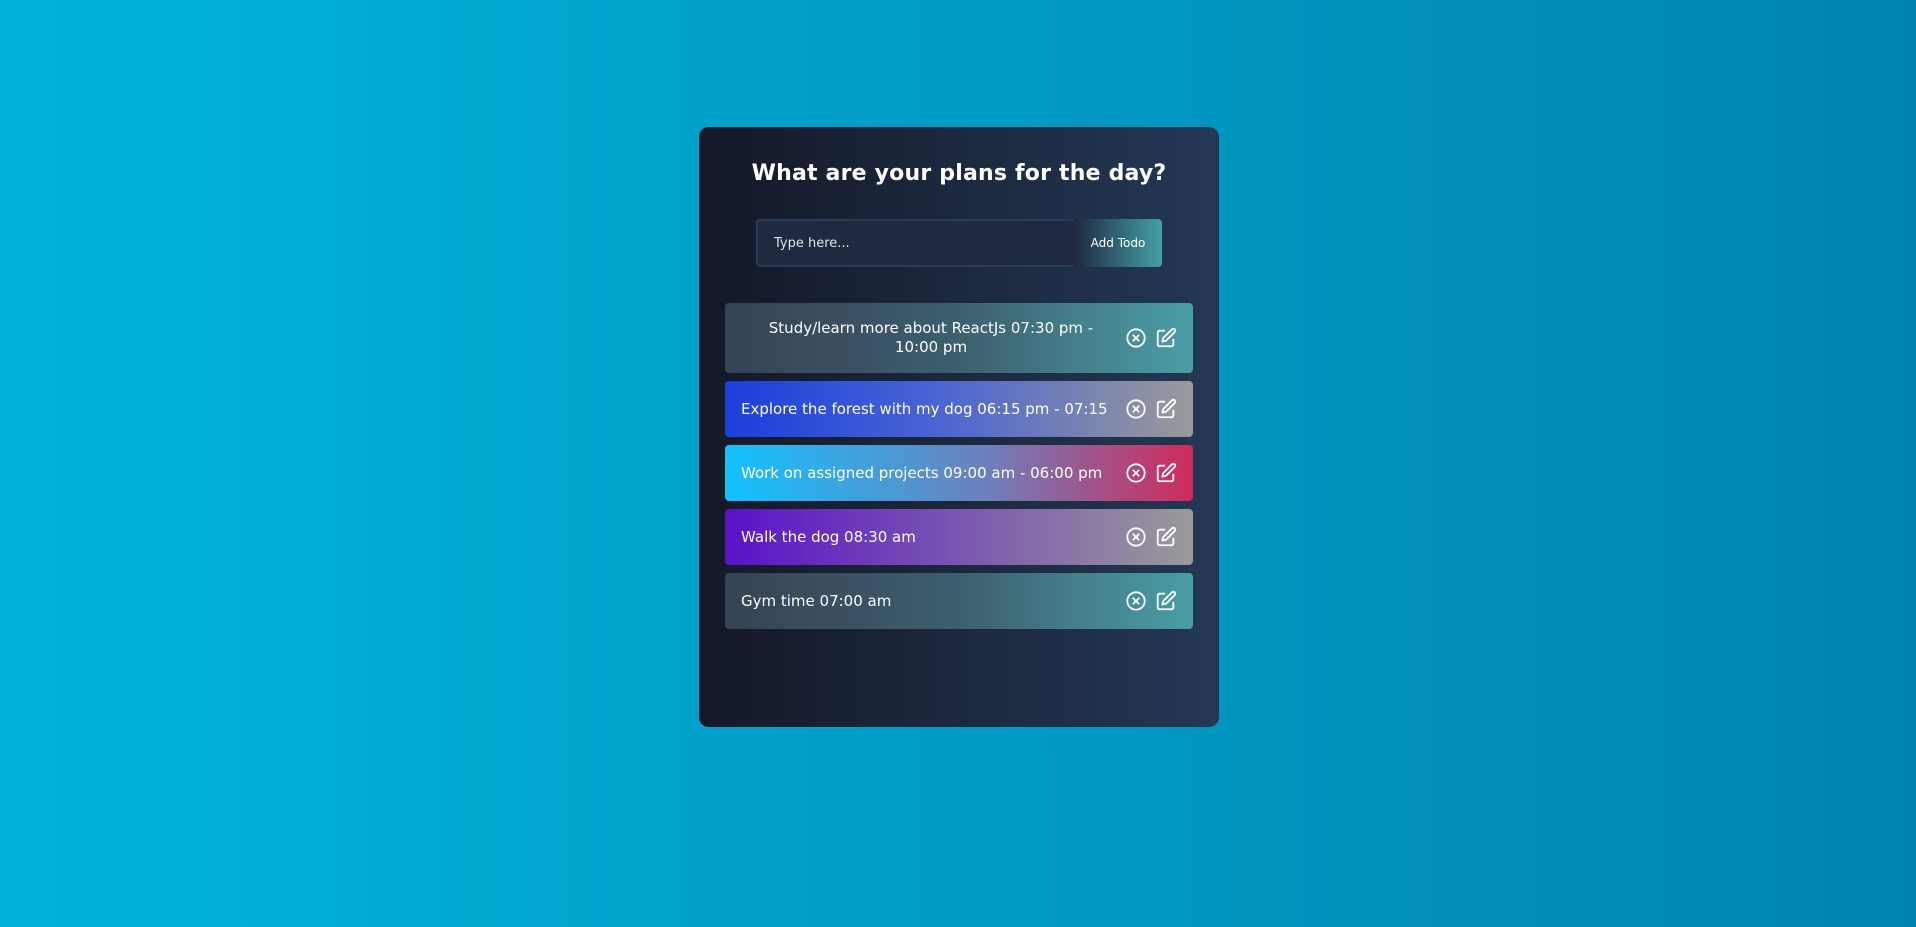 This screenshot has width=1916, height=927. Describe the element at coordinates (928, 601) in the screenshot. I see `todo-text: Gym time 07:00 am` at that location.